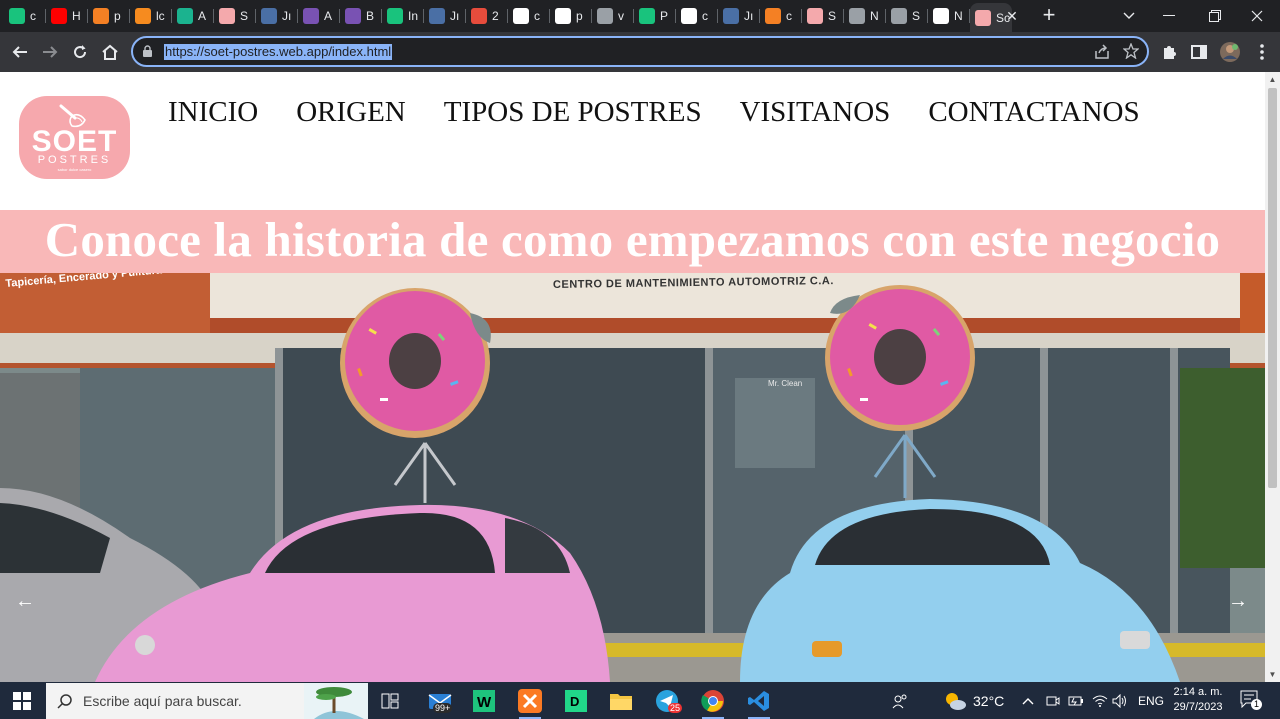 This screenshot has width=1280, height=719. Describe the element at coordinates (1076, 700) in the screenshot. I see `battery-icon` at that location.